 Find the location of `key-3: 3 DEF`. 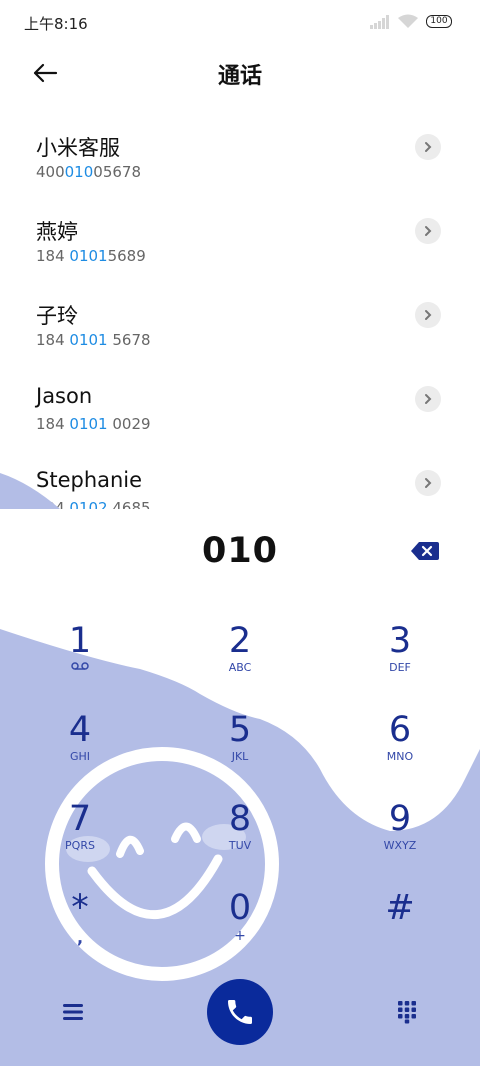

key-3: 3 DEF is located at coordinates (400, 661).